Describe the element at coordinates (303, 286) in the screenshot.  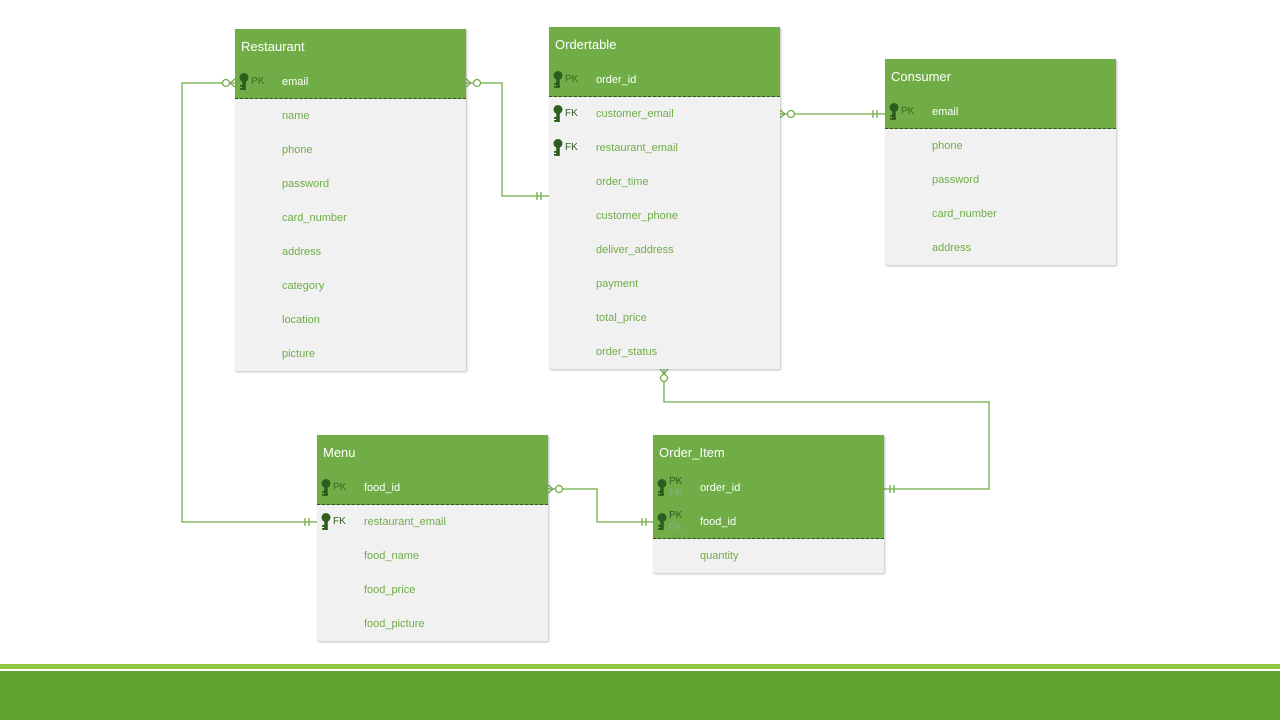
I see `field-name: category` at that location.